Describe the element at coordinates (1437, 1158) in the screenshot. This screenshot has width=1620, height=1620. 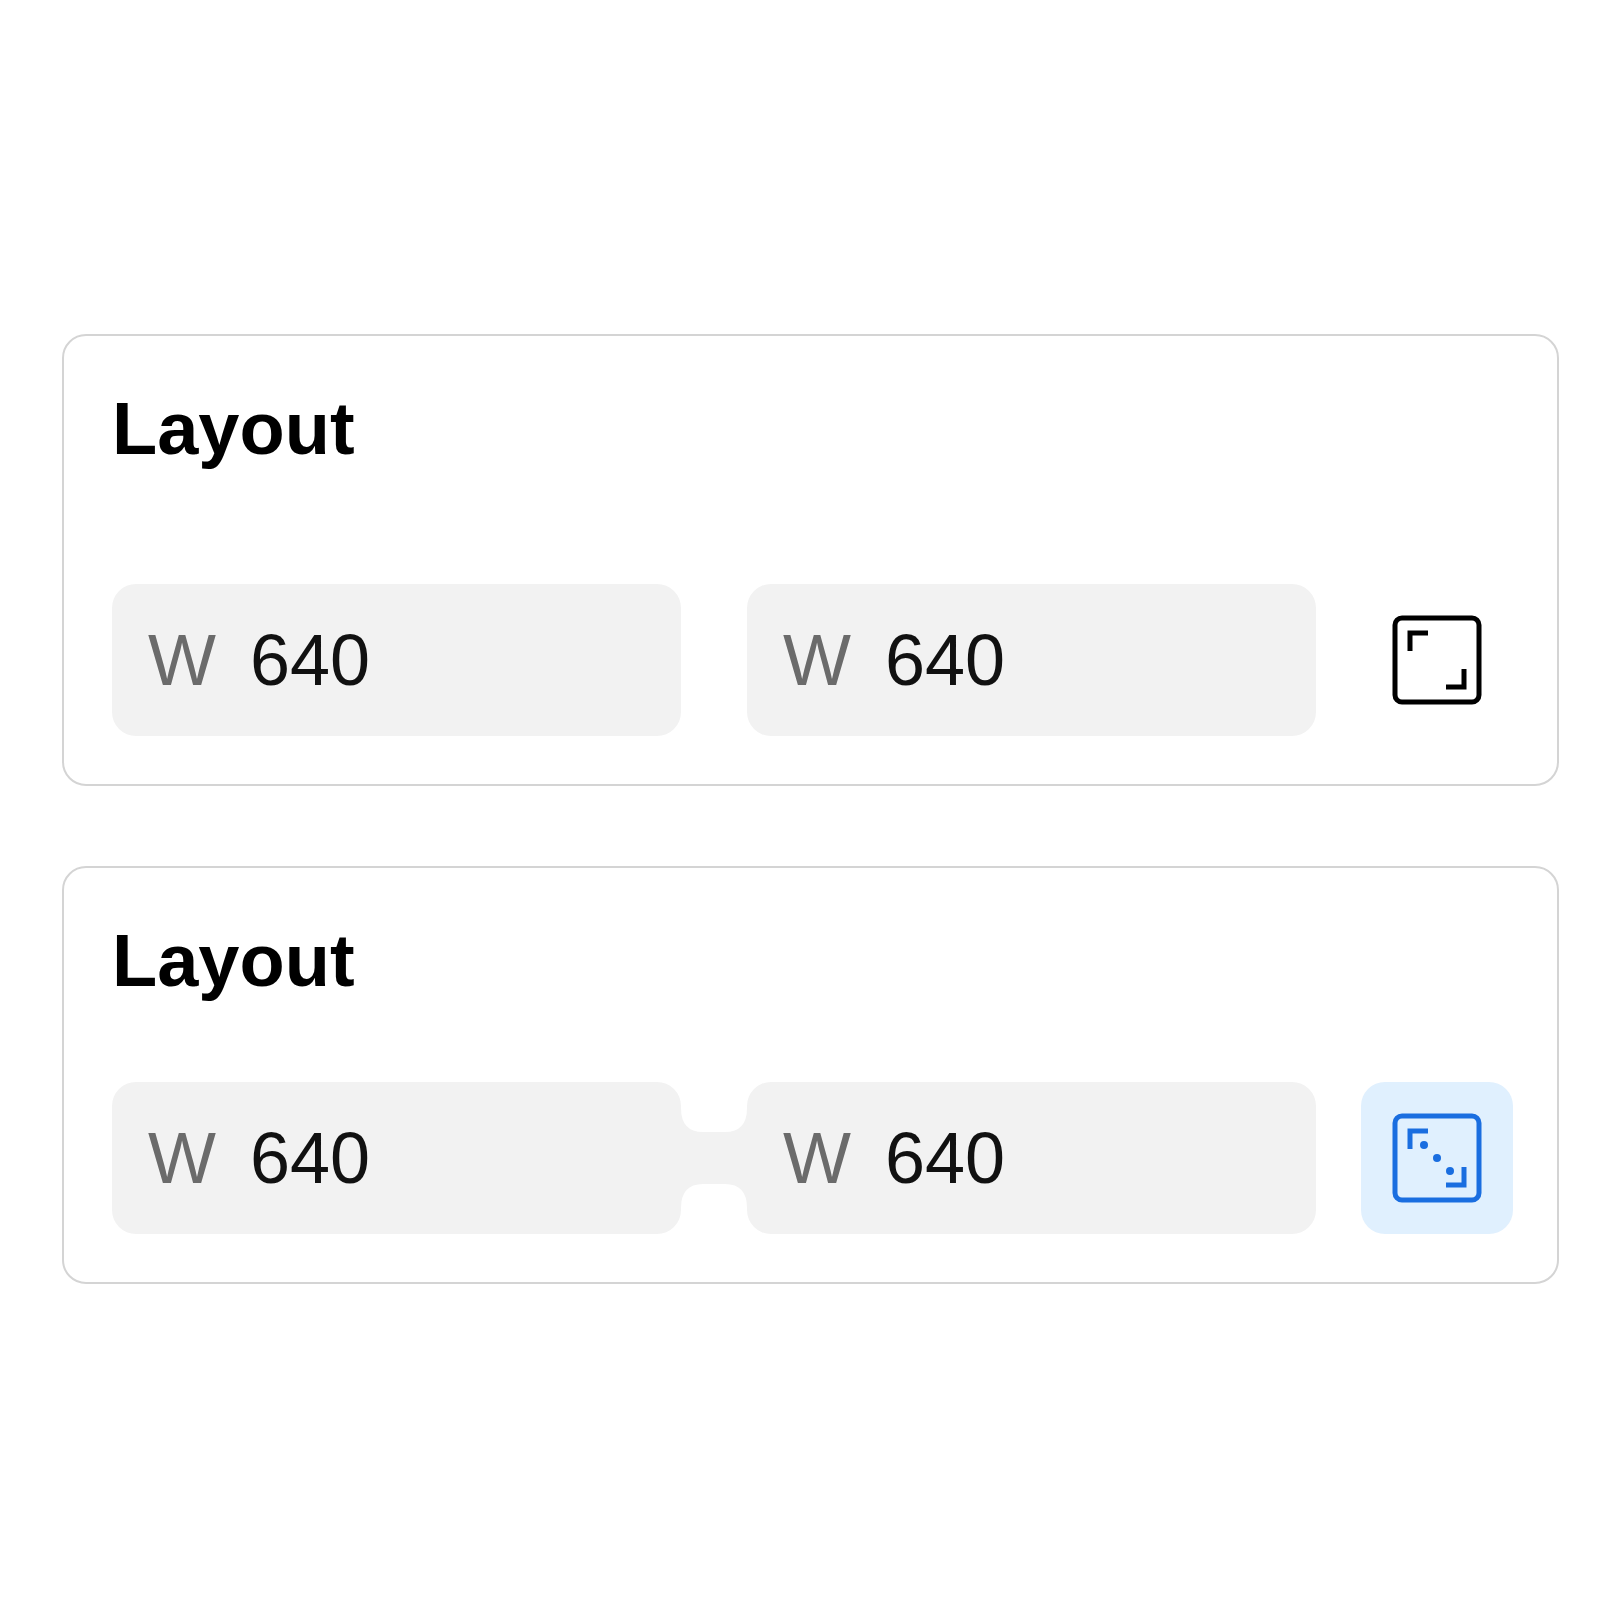
I see `linked-frame-icon` at that location.